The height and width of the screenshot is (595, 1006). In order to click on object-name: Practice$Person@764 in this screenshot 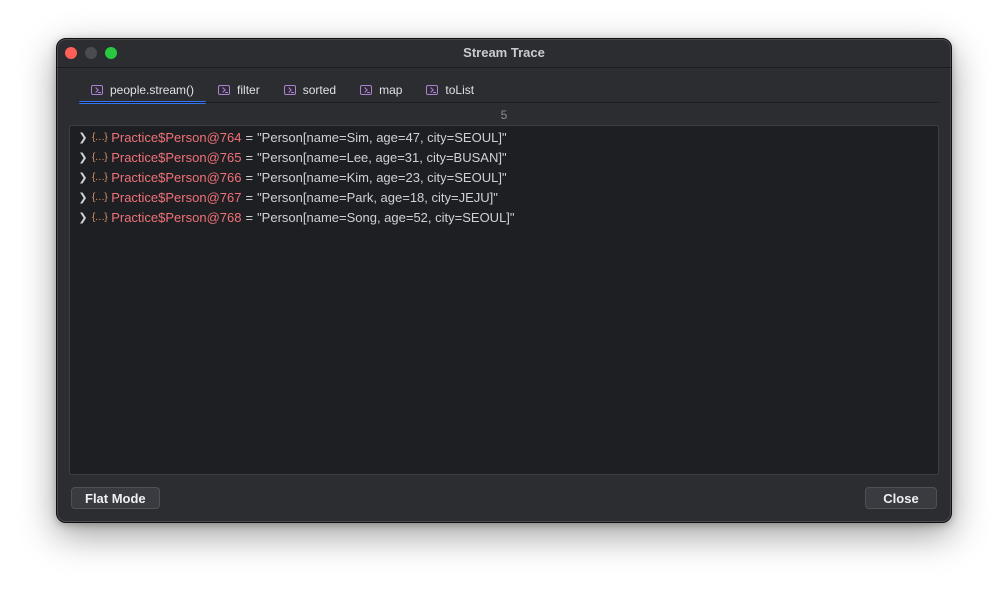, I will do `click(176, 137)`.